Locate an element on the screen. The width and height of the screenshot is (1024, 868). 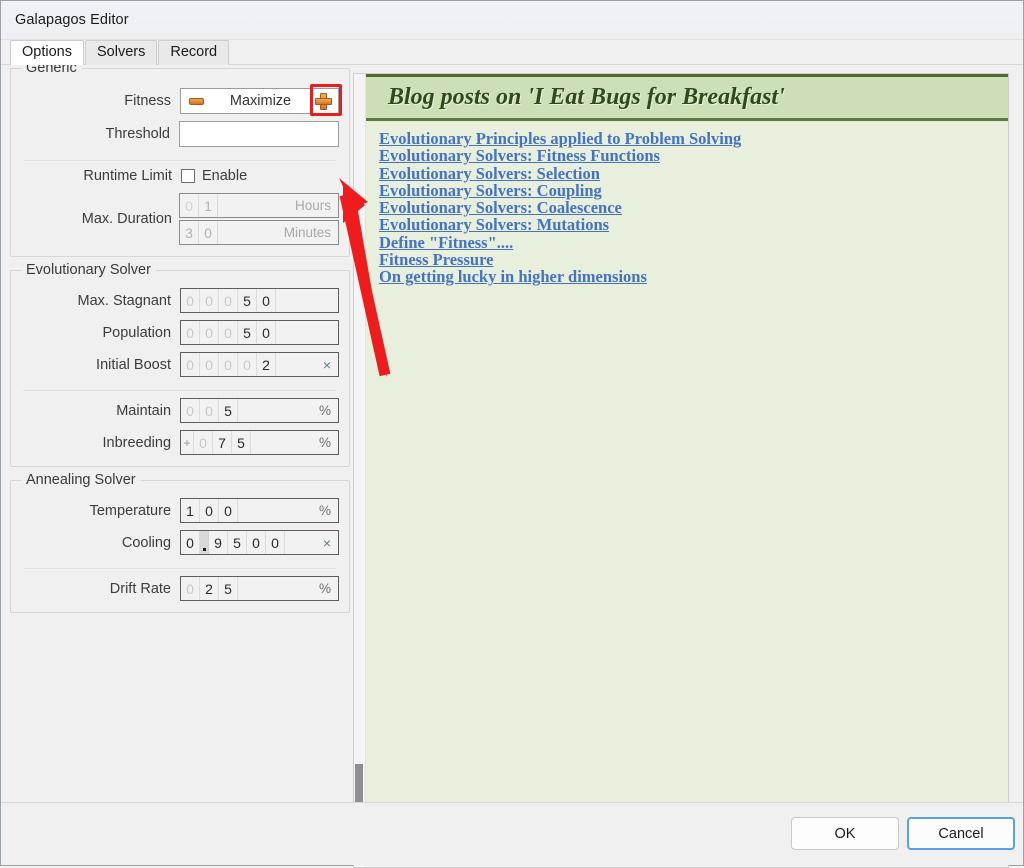
tab-options: Options is located at coordinates (47, 52).